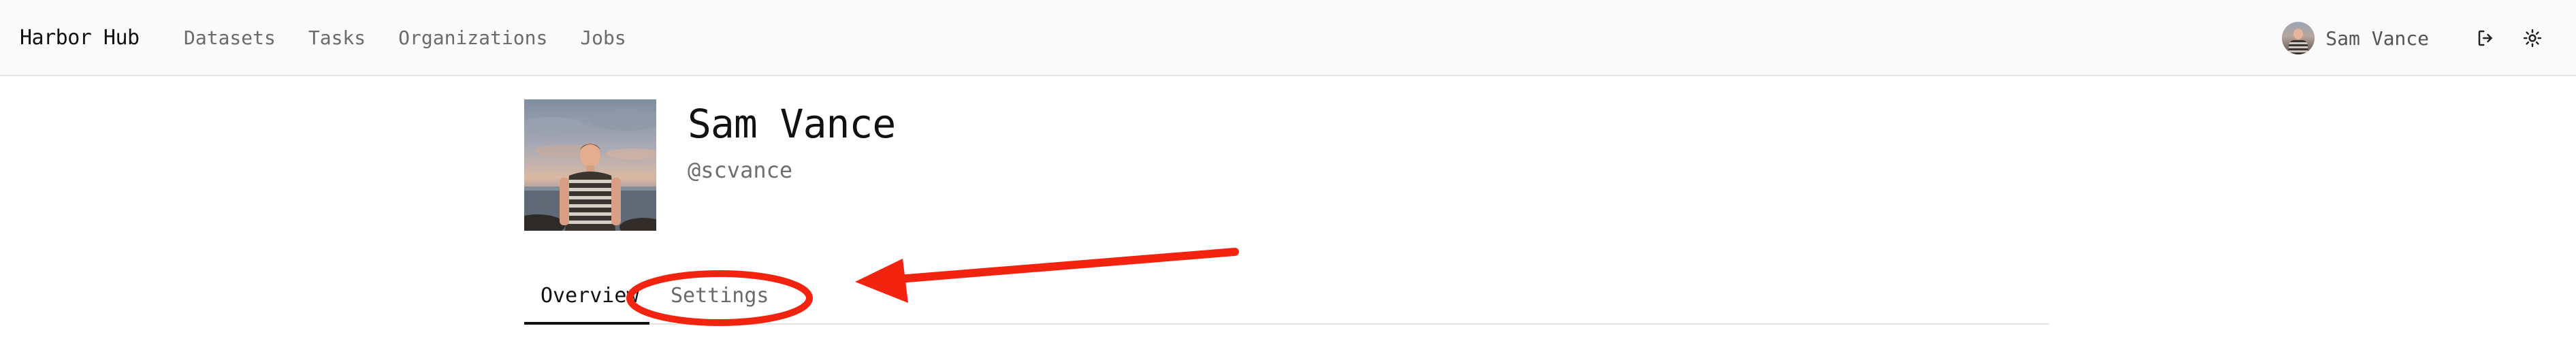 The width and height of the screenshot is (2576, 358). I want to click on nav-link-jobs: Jobs, so click(603, 38).